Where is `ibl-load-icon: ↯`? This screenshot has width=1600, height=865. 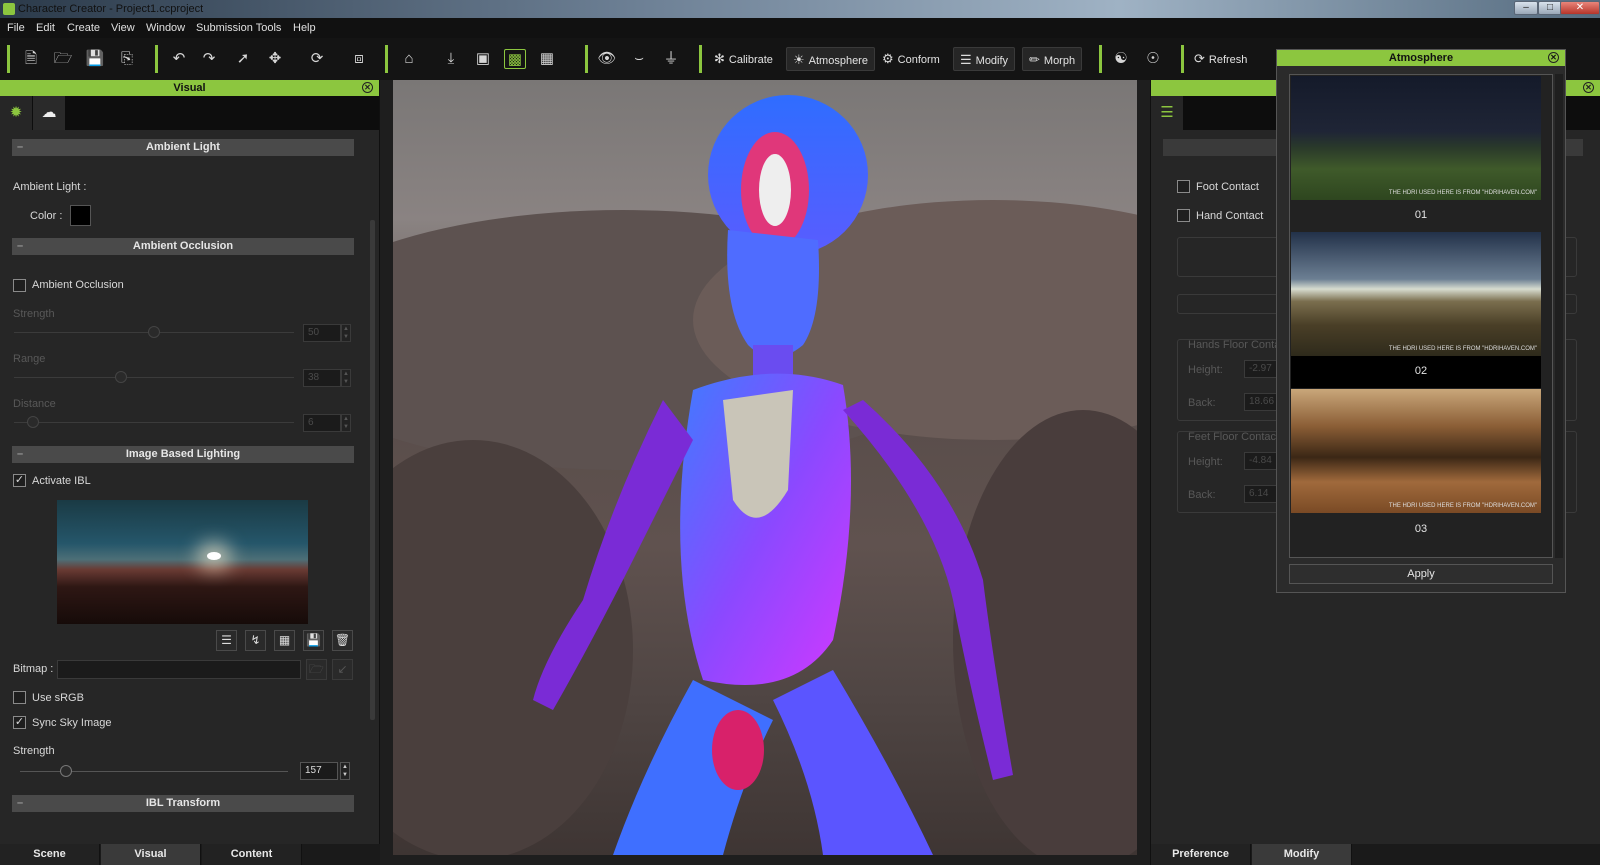 ibl-load-icon: ↯ is located at coordinates (255, 640).